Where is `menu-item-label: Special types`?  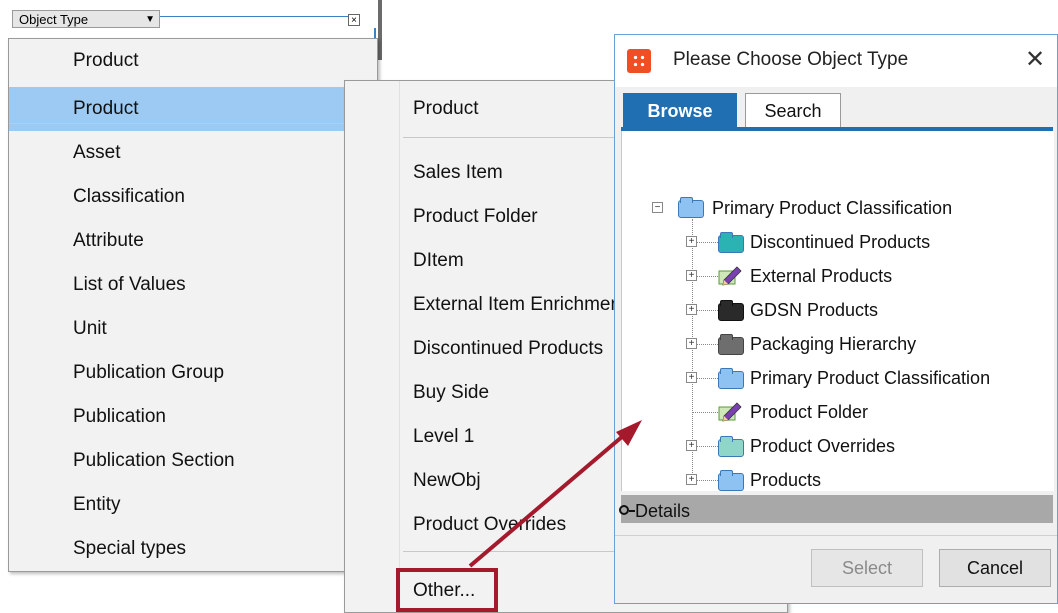
menu-item-label: Special types is located at coordinates (130, 548).